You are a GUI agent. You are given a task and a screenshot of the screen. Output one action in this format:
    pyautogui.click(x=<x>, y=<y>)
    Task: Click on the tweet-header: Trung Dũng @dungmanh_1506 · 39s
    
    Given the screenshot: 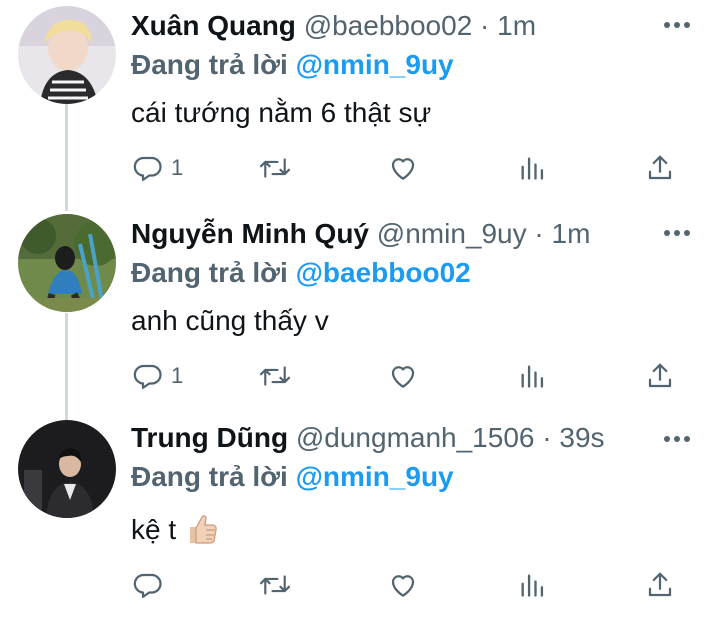 What is the action you would take?
    pyautogui.click(x=368, y=438)
    